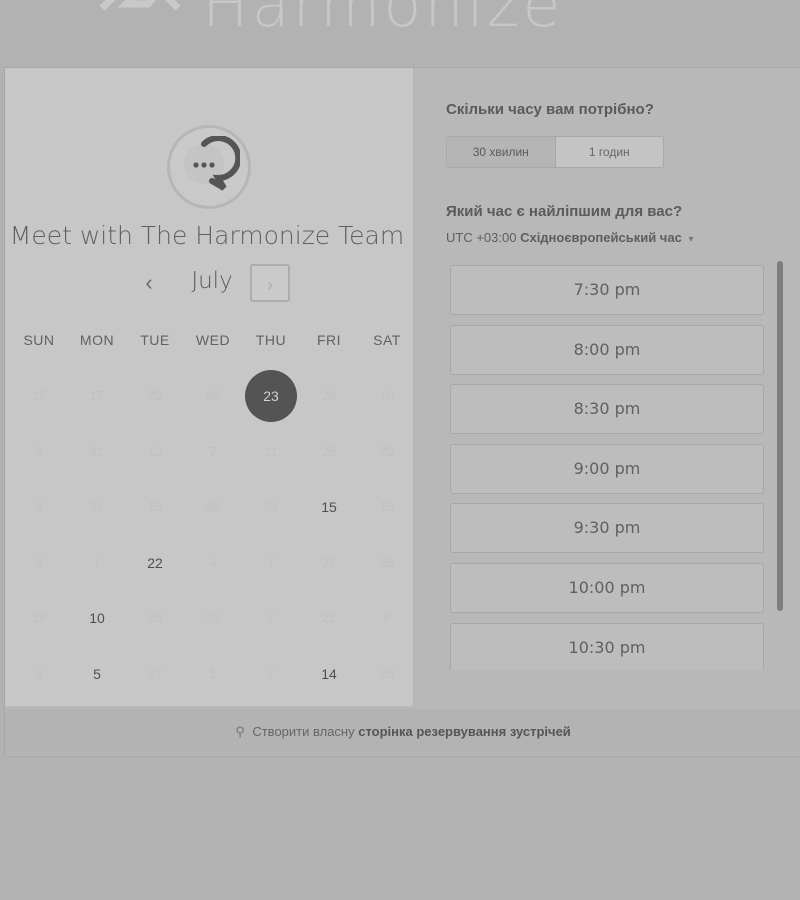 This screenshot has height=900, width=800. Describe the element at coordinates (780, 436) in the screenshot. I see `time-slot-scrollbar` at that location.